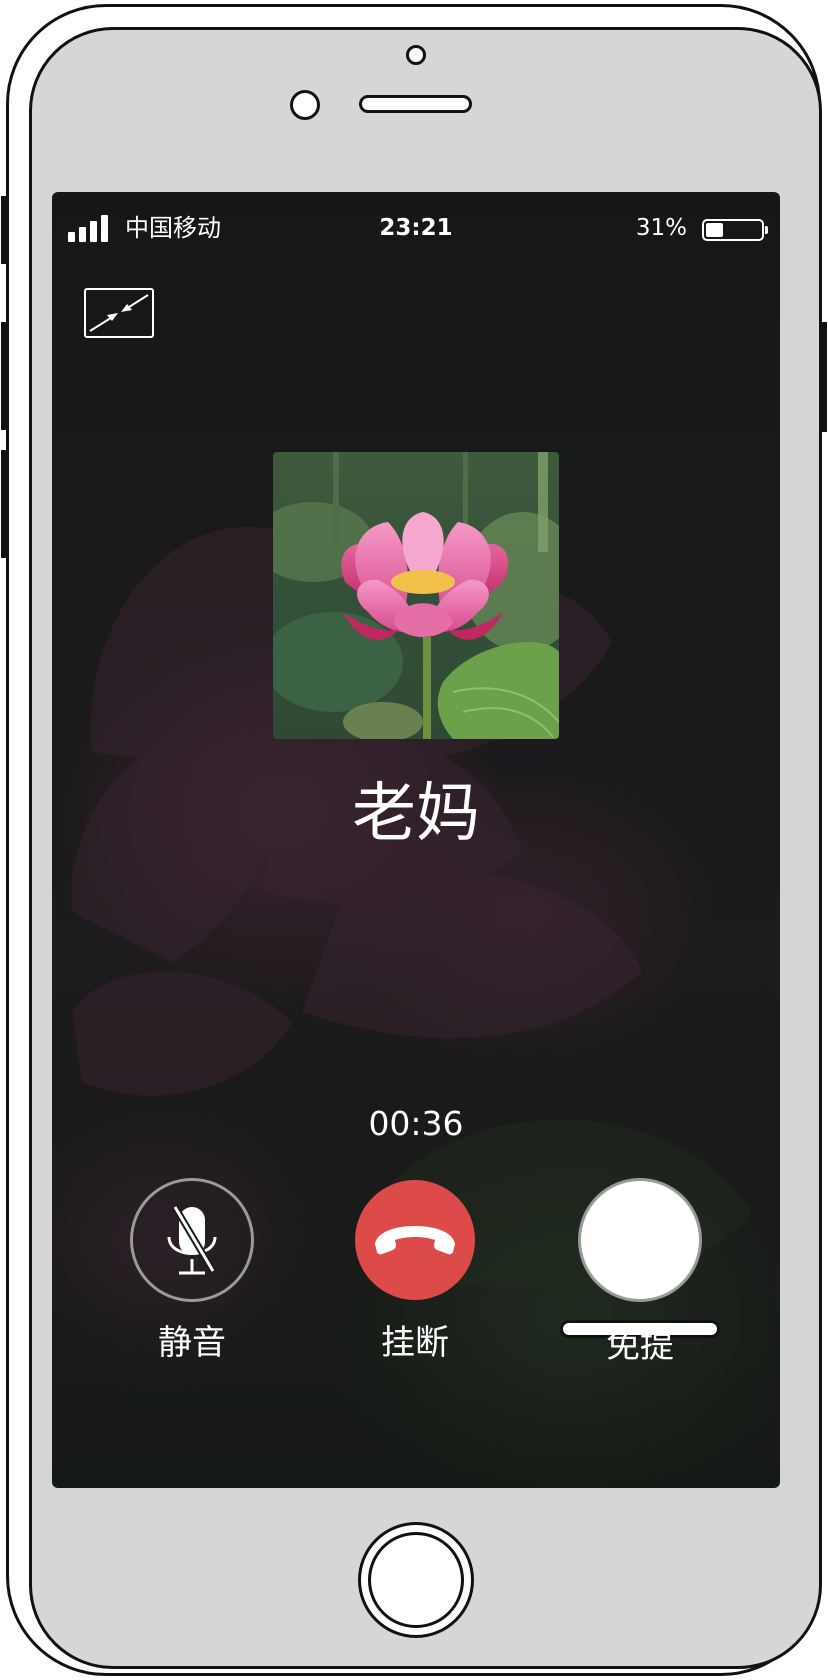 Image resolution: width=828 pixels, height=1680 pixels. I want to click on mute-label: 静音, so click(192, 1343).